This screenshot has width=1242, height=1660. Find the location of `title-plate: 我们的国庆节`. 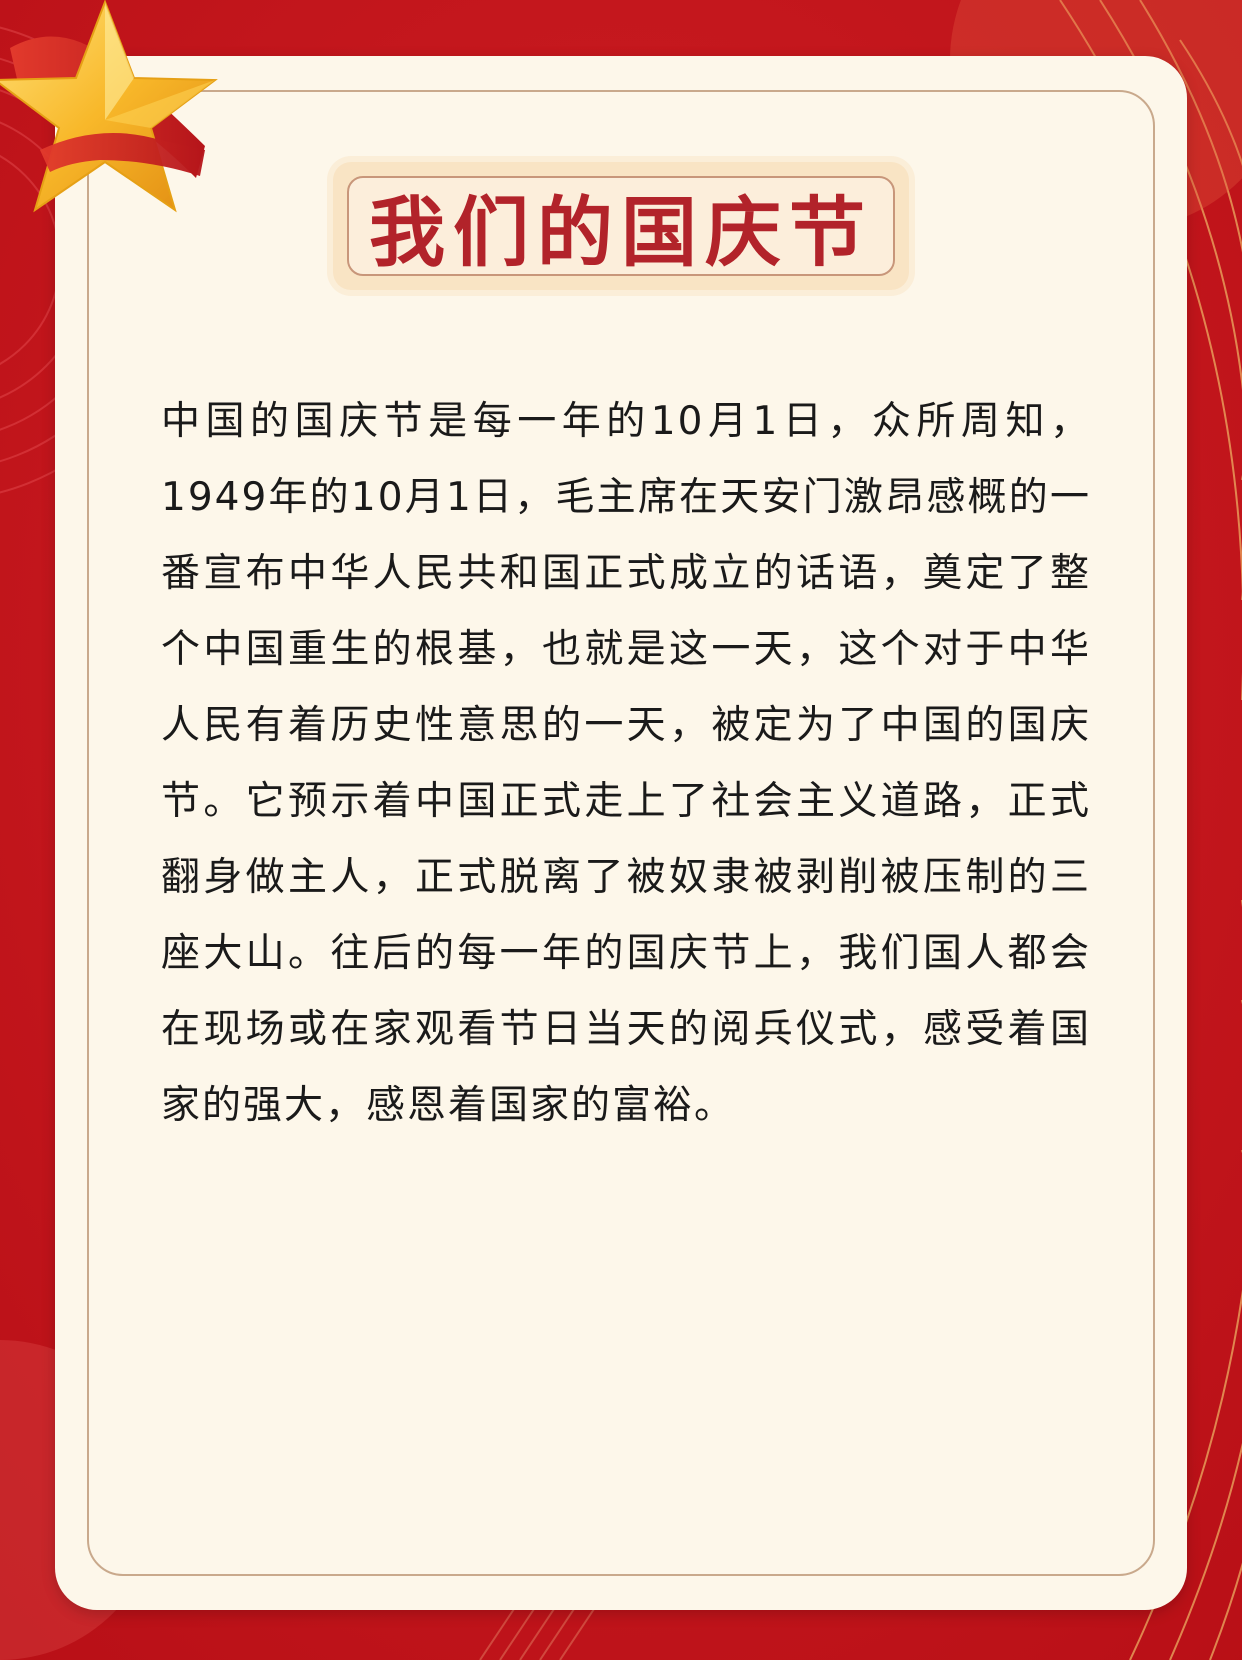

title-plate: 我们的国庆节 is located at coordinates (621, 226).